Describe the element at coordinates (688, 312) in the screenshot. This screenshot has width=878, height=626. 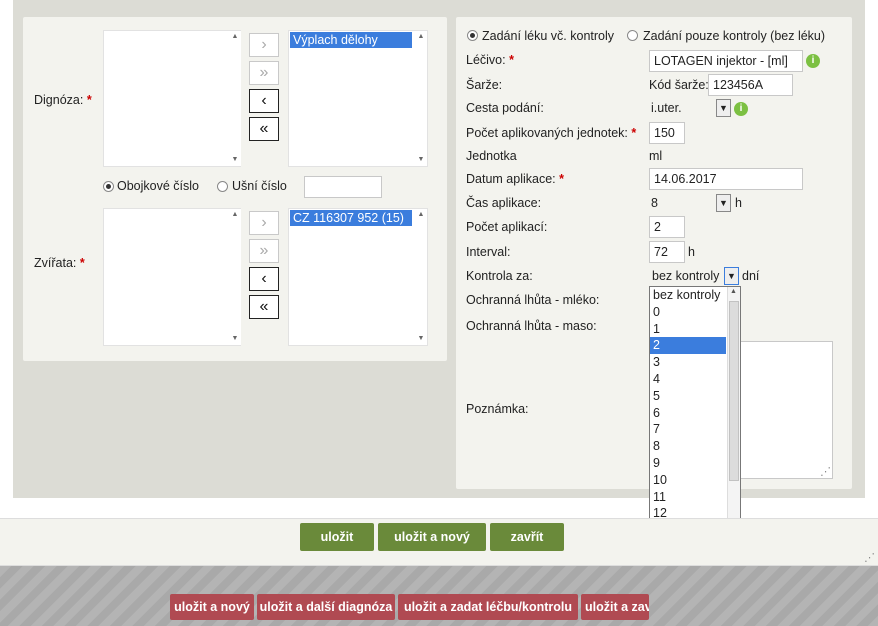
I see `dropdown-option: 0` at that location.